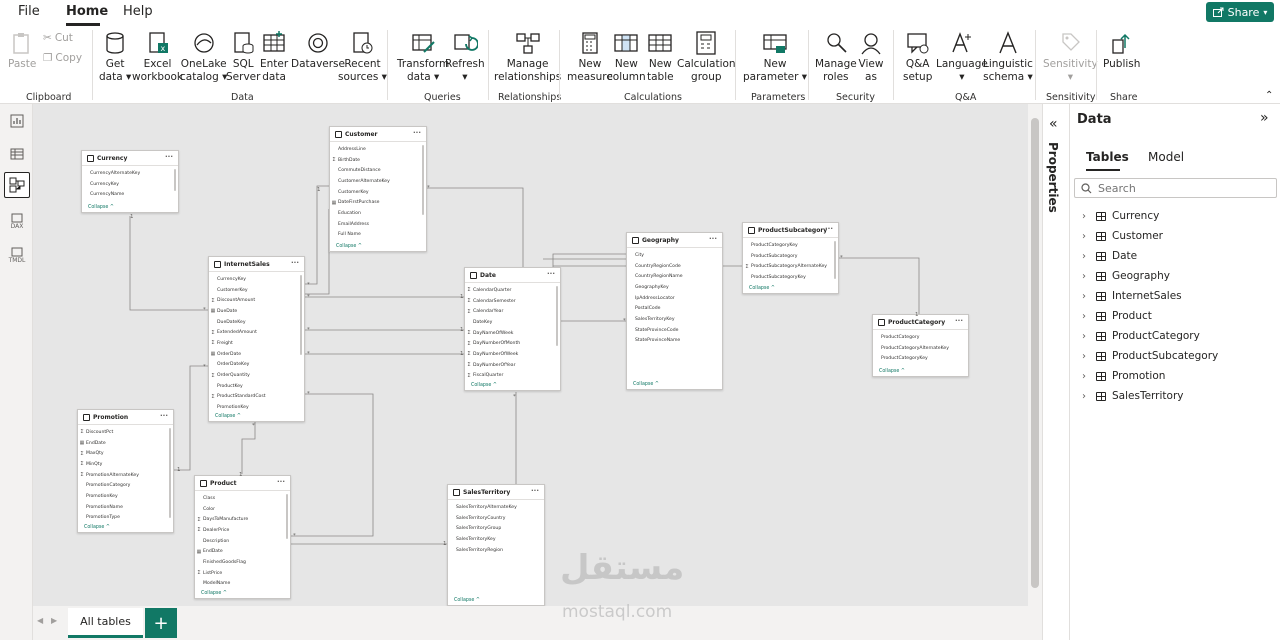  Describe the element at coordinates (125, 485) in the screenshot. I see `field-row: PromotionCategory` at that location.